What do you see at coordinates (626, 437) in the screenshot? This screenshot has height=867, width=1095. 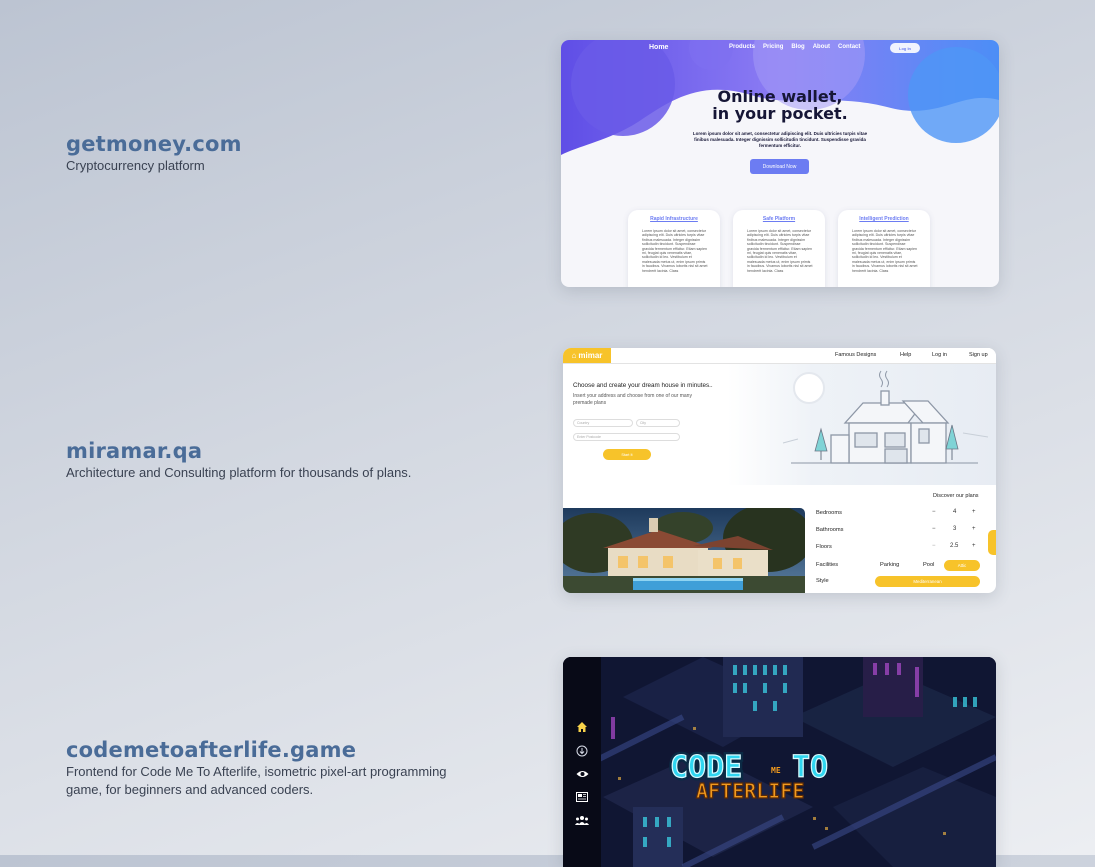 I see `miramar-postcode-field: Enter Postcode` at bounding box center [626, 437].